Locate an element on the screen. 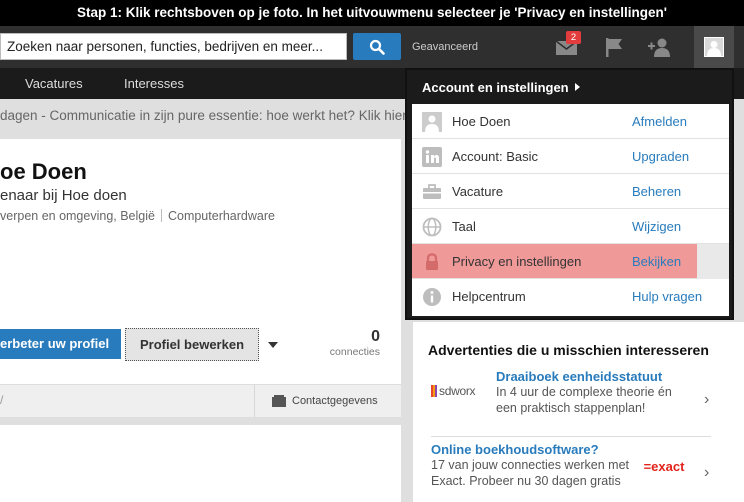  dropdown-item-label: Account: Basic is located at coordinates (495, 156).